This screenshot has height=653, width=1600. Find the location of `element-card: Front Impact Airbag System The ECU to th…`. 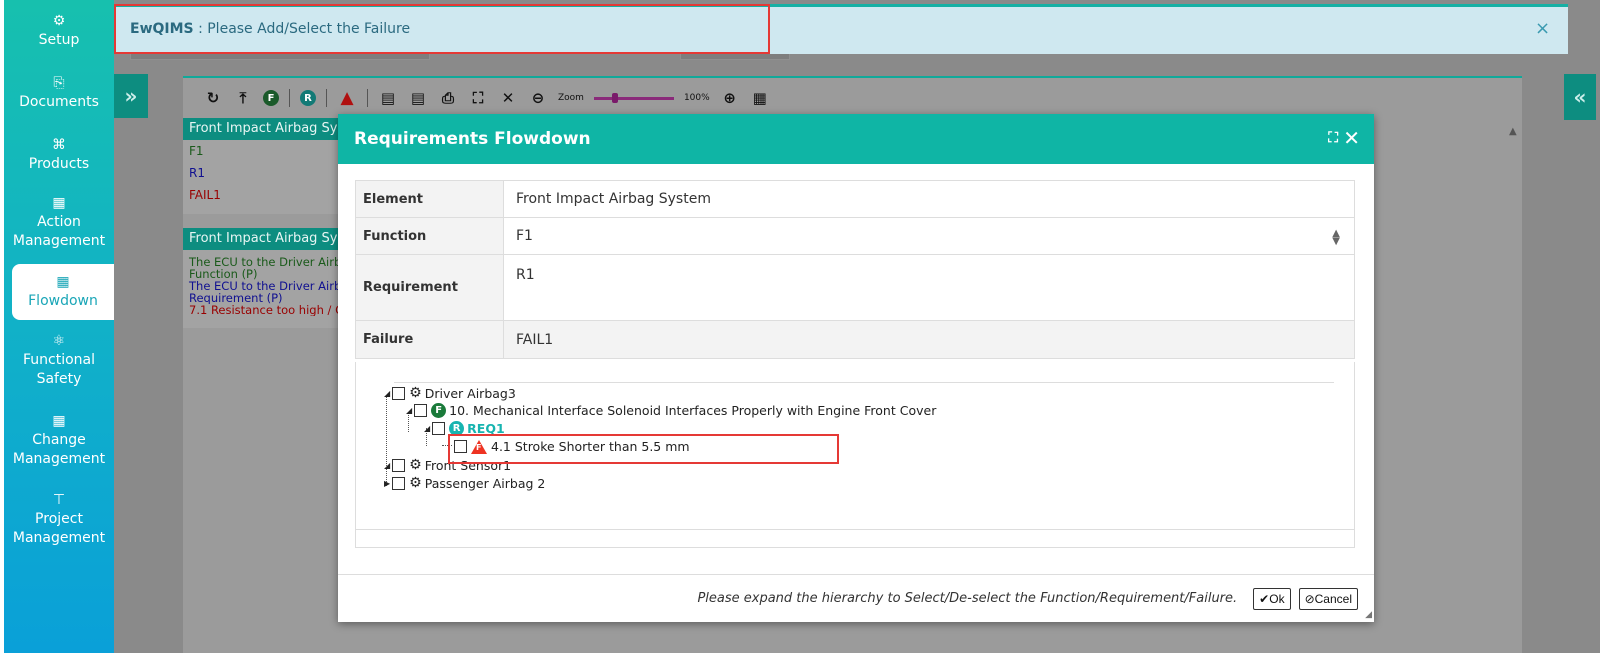

element-card: Front Impact Airbag System The ECU to th… is located at coordinates (263, 278).